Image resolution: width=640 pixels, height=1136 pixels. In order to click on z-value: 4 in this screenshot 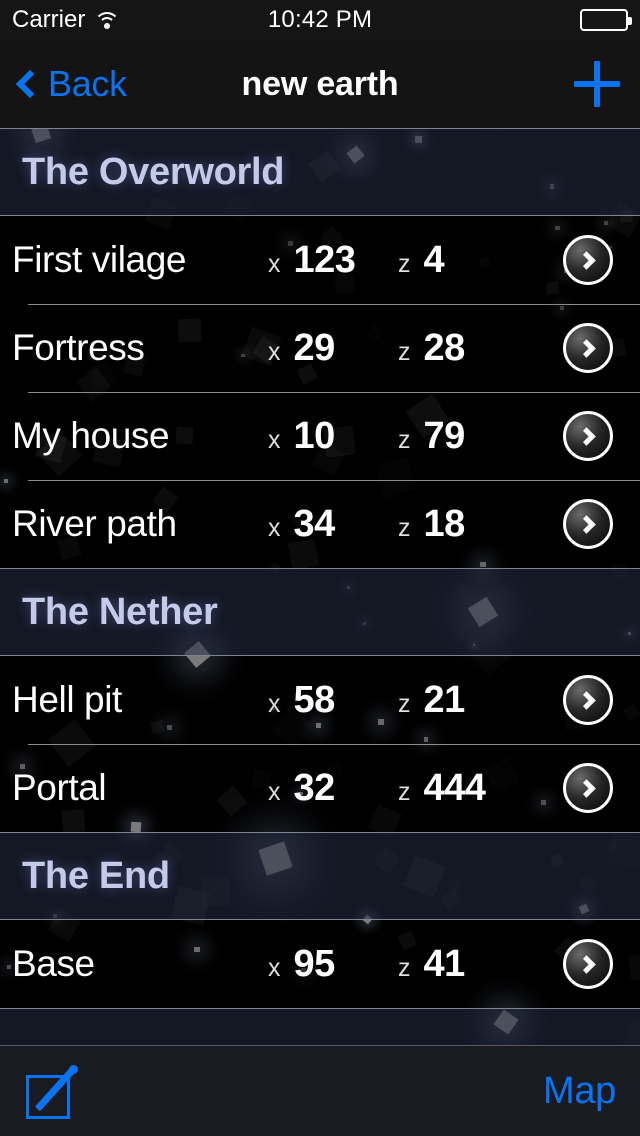, I will do `click(434, 259)`.